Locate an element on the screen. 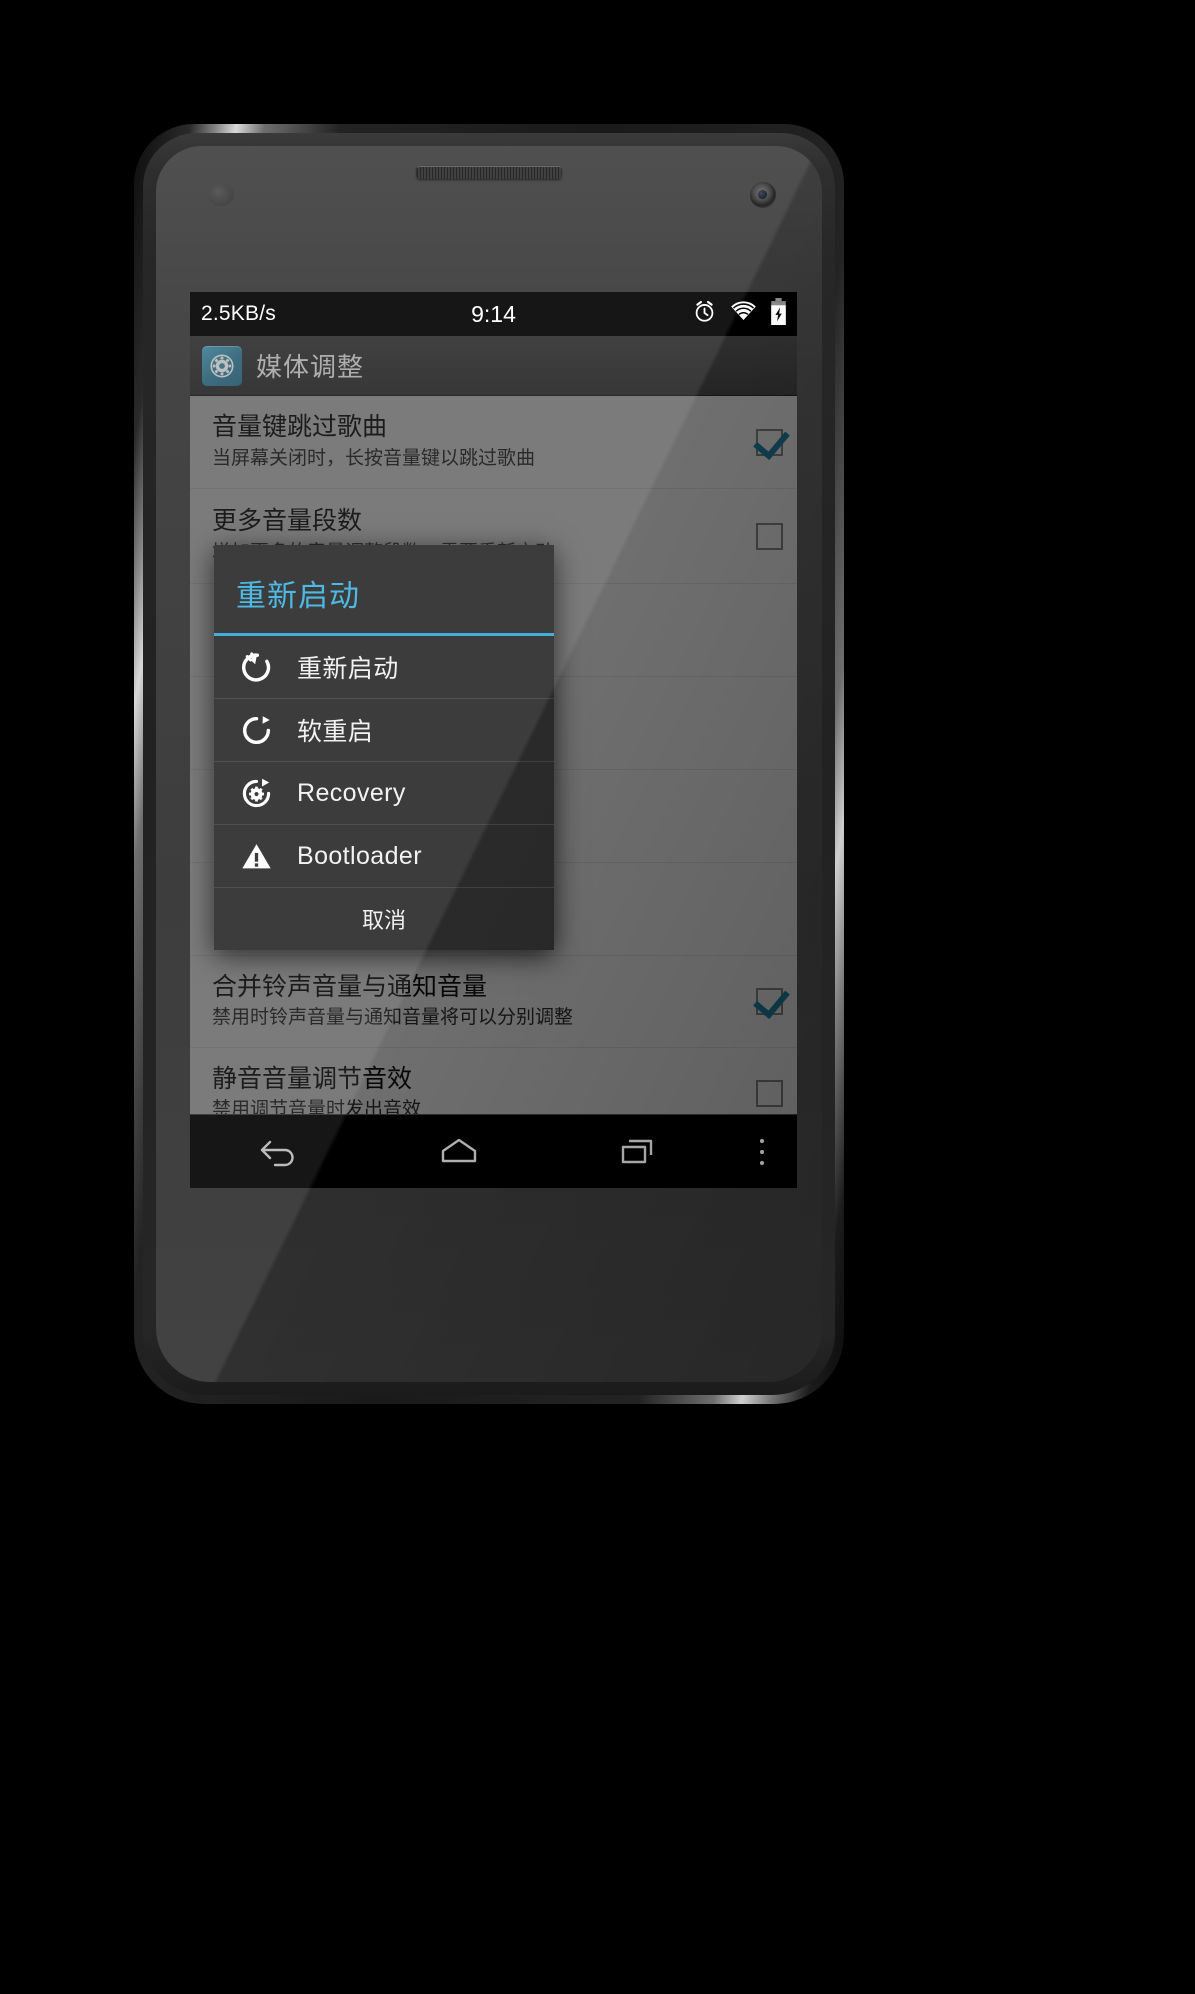 The image size is (1195, 1994). network-speed-label: 2.5KB/s is located at coordinates (238, 313).